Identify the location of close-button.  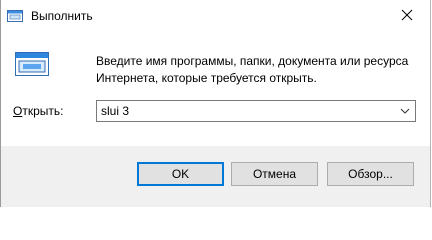
(407, 15).